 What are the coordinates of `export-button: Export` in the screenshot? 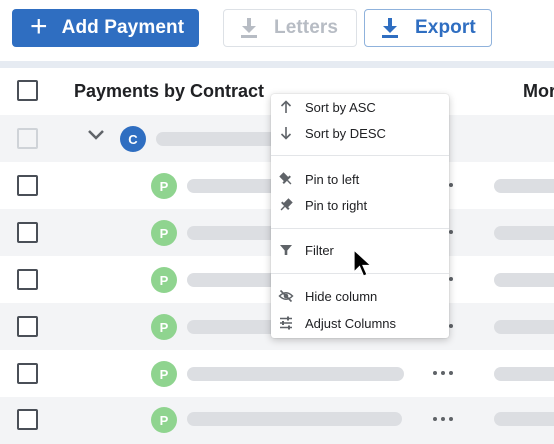 It's located at (428, 28).